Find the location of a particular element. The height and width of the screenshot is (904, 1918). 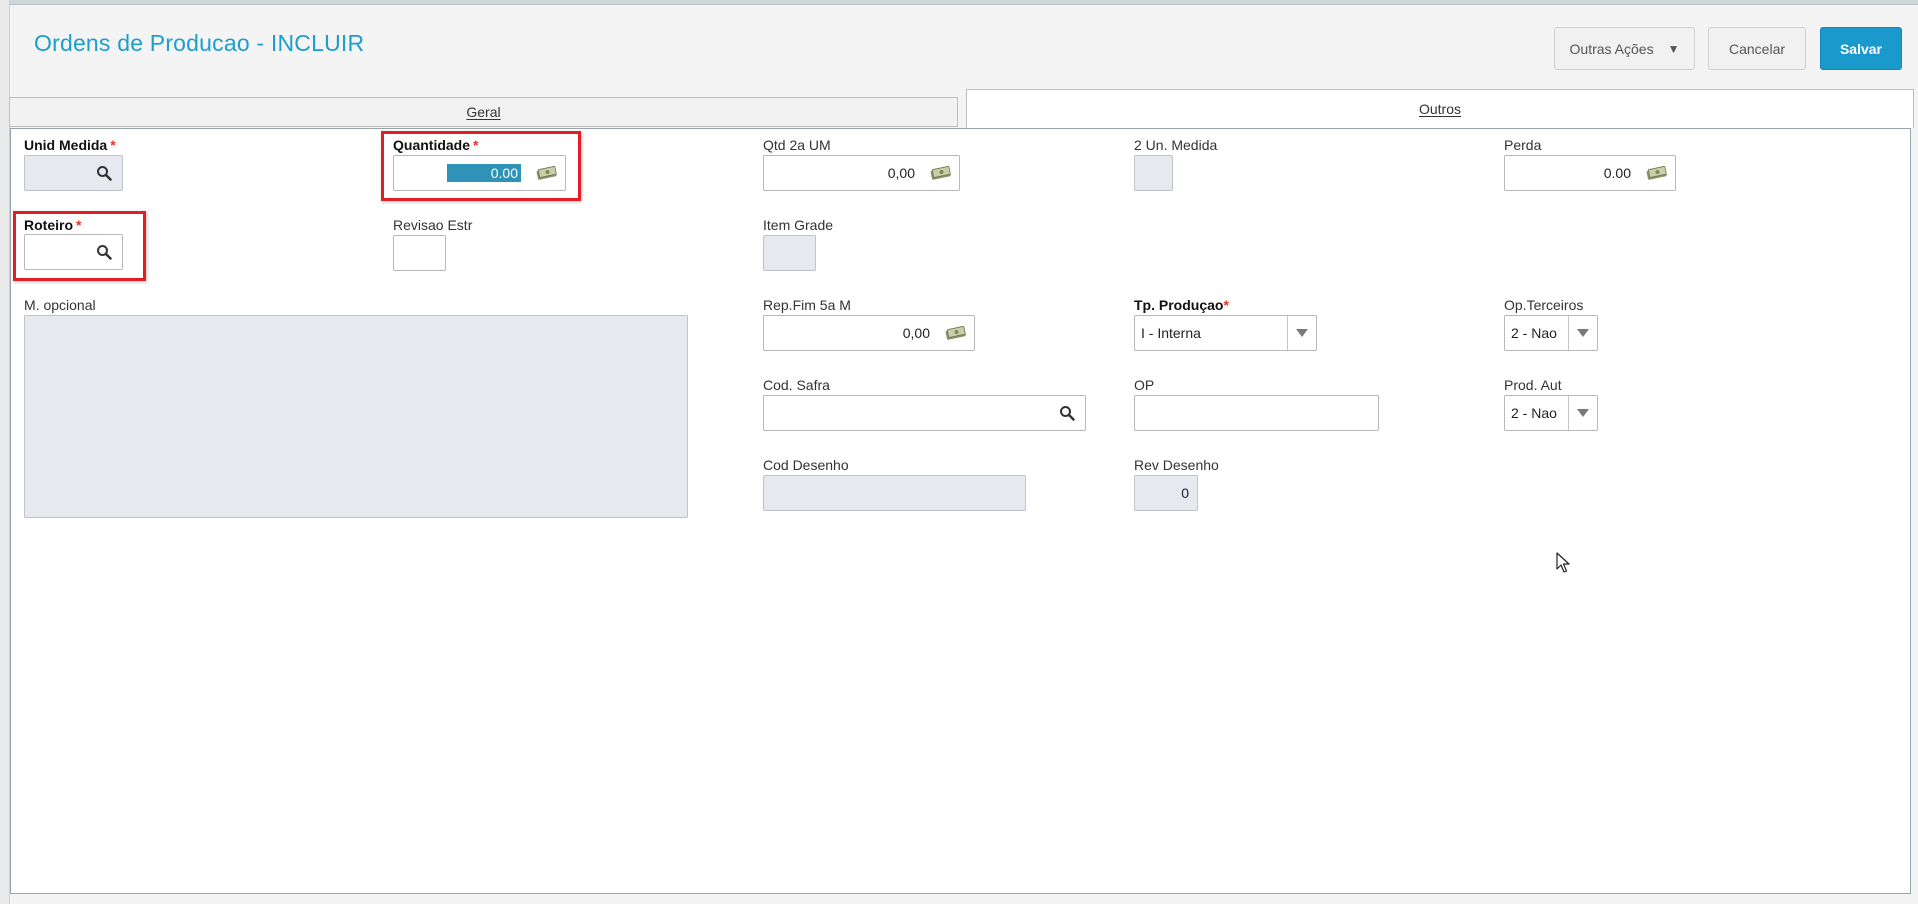

cancel-button: Cancelar is located at coordinates (1757, 48).